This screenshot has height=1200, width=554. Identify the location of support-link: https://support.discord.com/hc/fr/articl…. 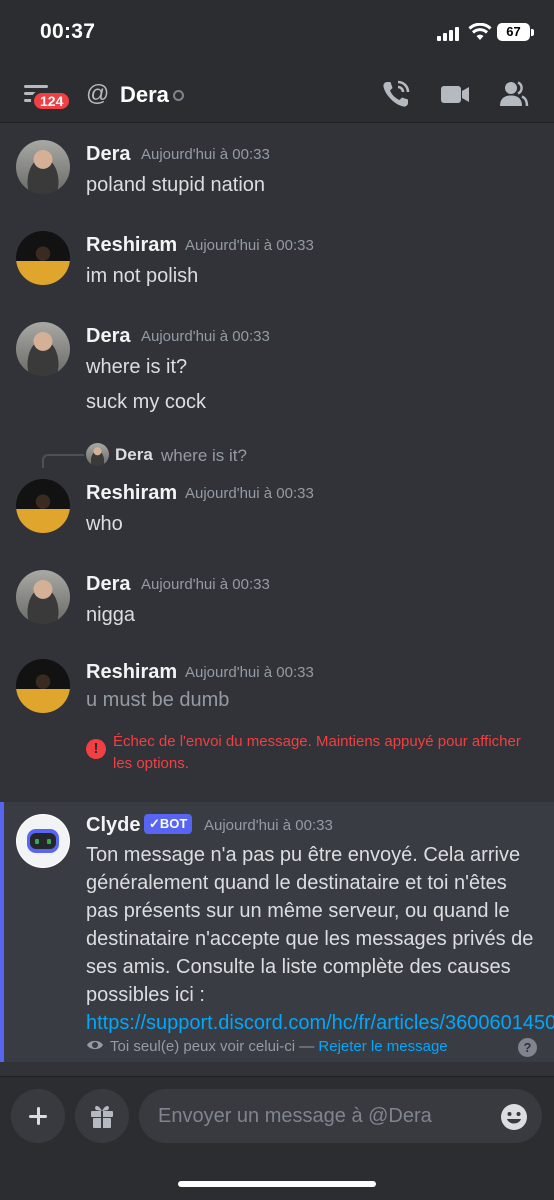
(320, 1023).